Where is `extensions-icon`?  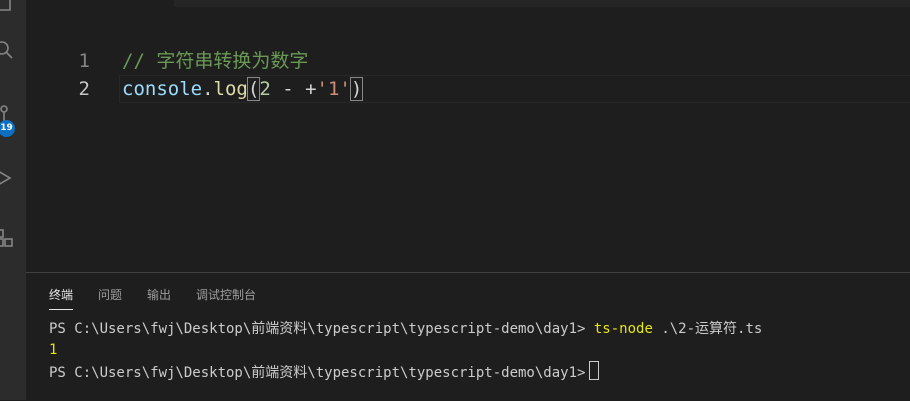
extensions-icon is located at coordinates (7, 238).